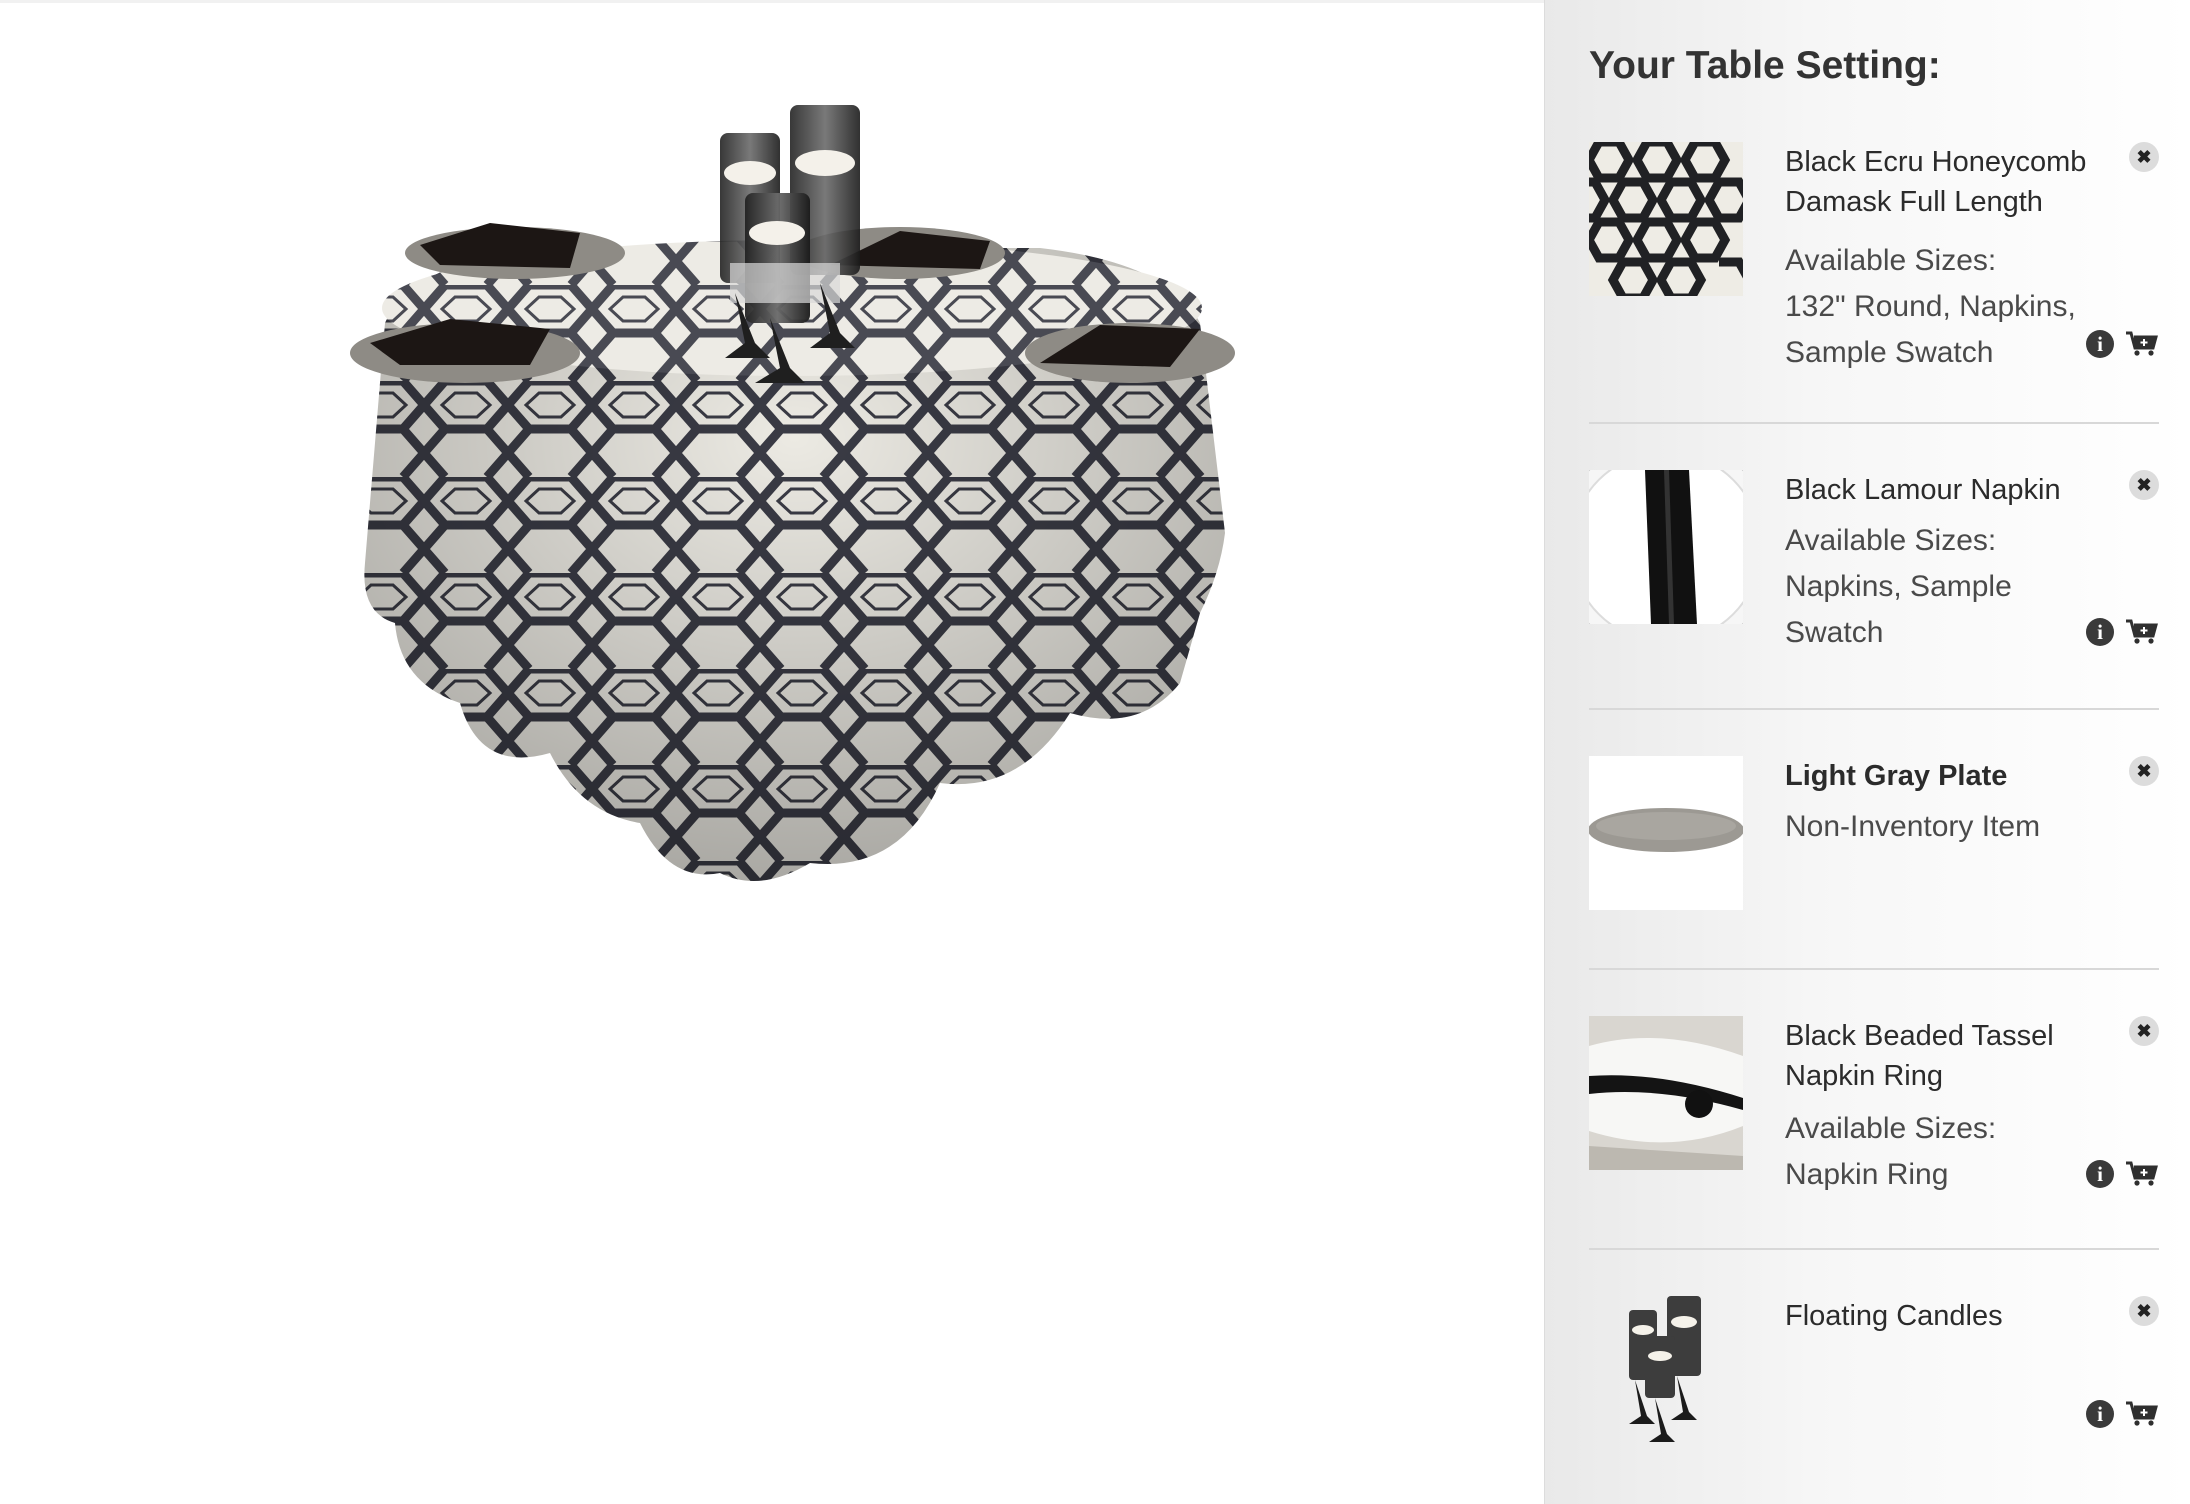 Image resolution: width=2190 pixels, height=1504 pixels. I want to click on setting-item: Light Gray Plate Non-Inventory Item ✖, so click(1874, 841).